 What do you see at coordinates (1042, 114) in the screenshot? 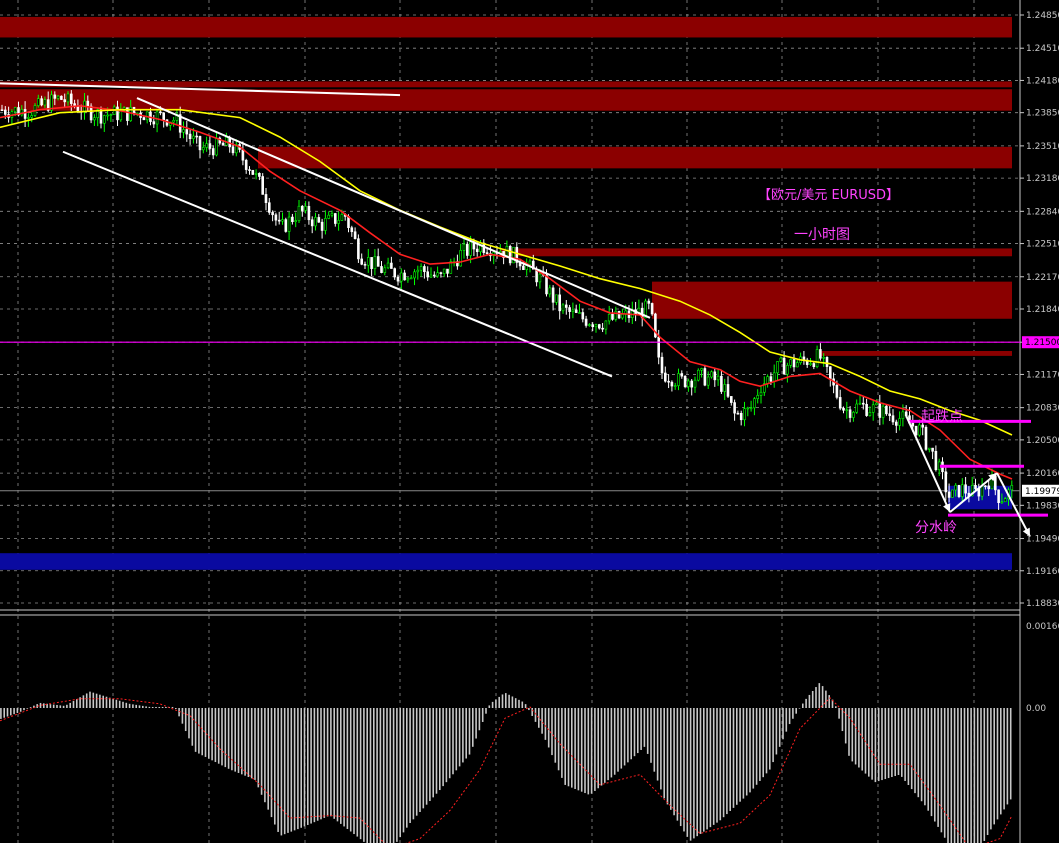
I see `price-tick-label: 1.23850` at bounding box center [1042, 114].